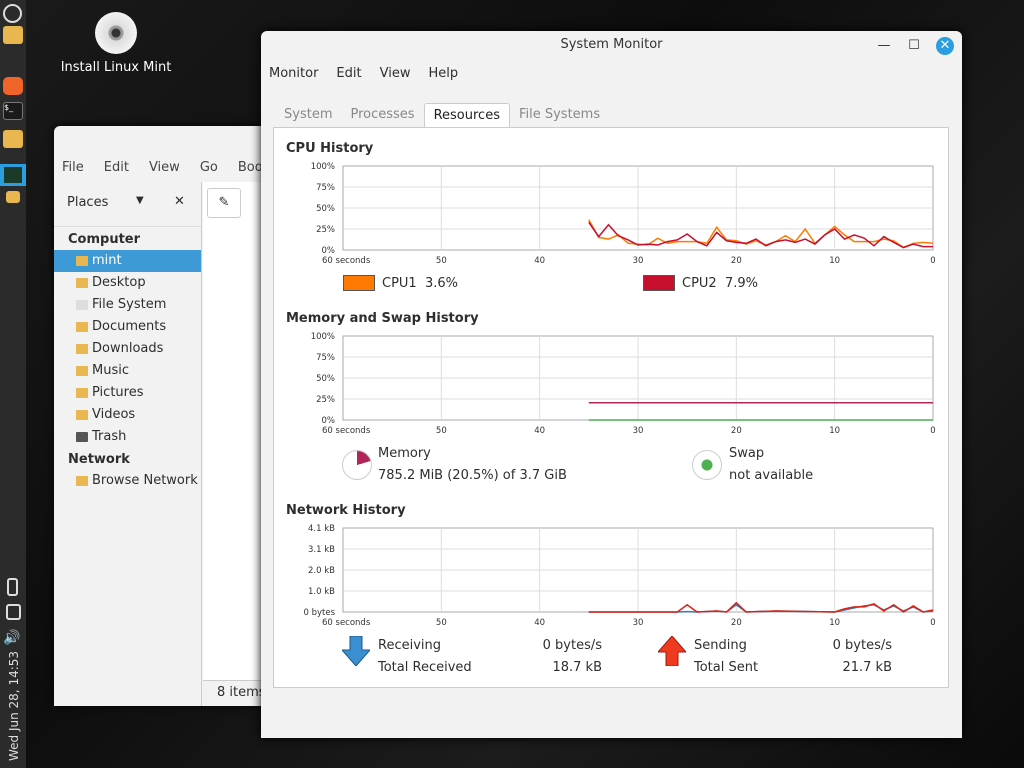 This screenshot has height=768, width=1024. I want to click on side-panel: $_ 🔊 Wed Jun 28, 14:53, so click(13, 384).